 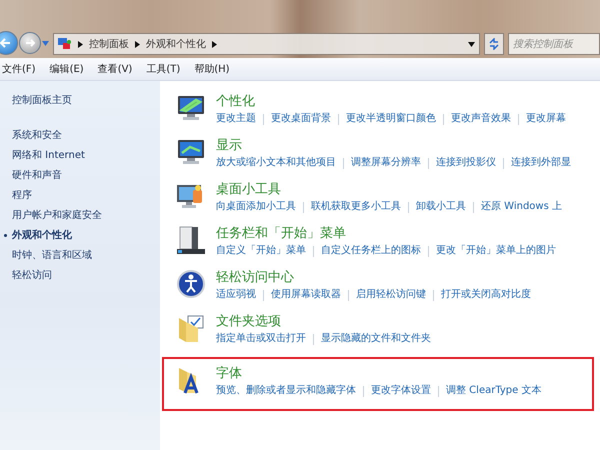 I want to click on menu-item: 工具(T), so click(x=163, y=69).